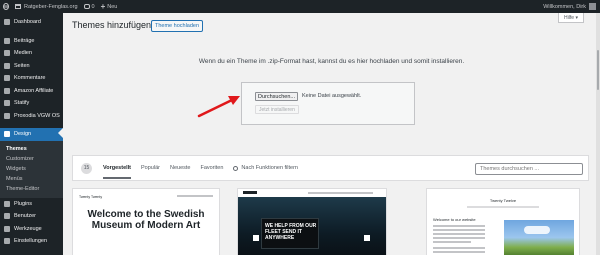  What do you see at coordinates (7, 53) in the screenshot?
I see `media-icon` at bounding box center [7, 53].